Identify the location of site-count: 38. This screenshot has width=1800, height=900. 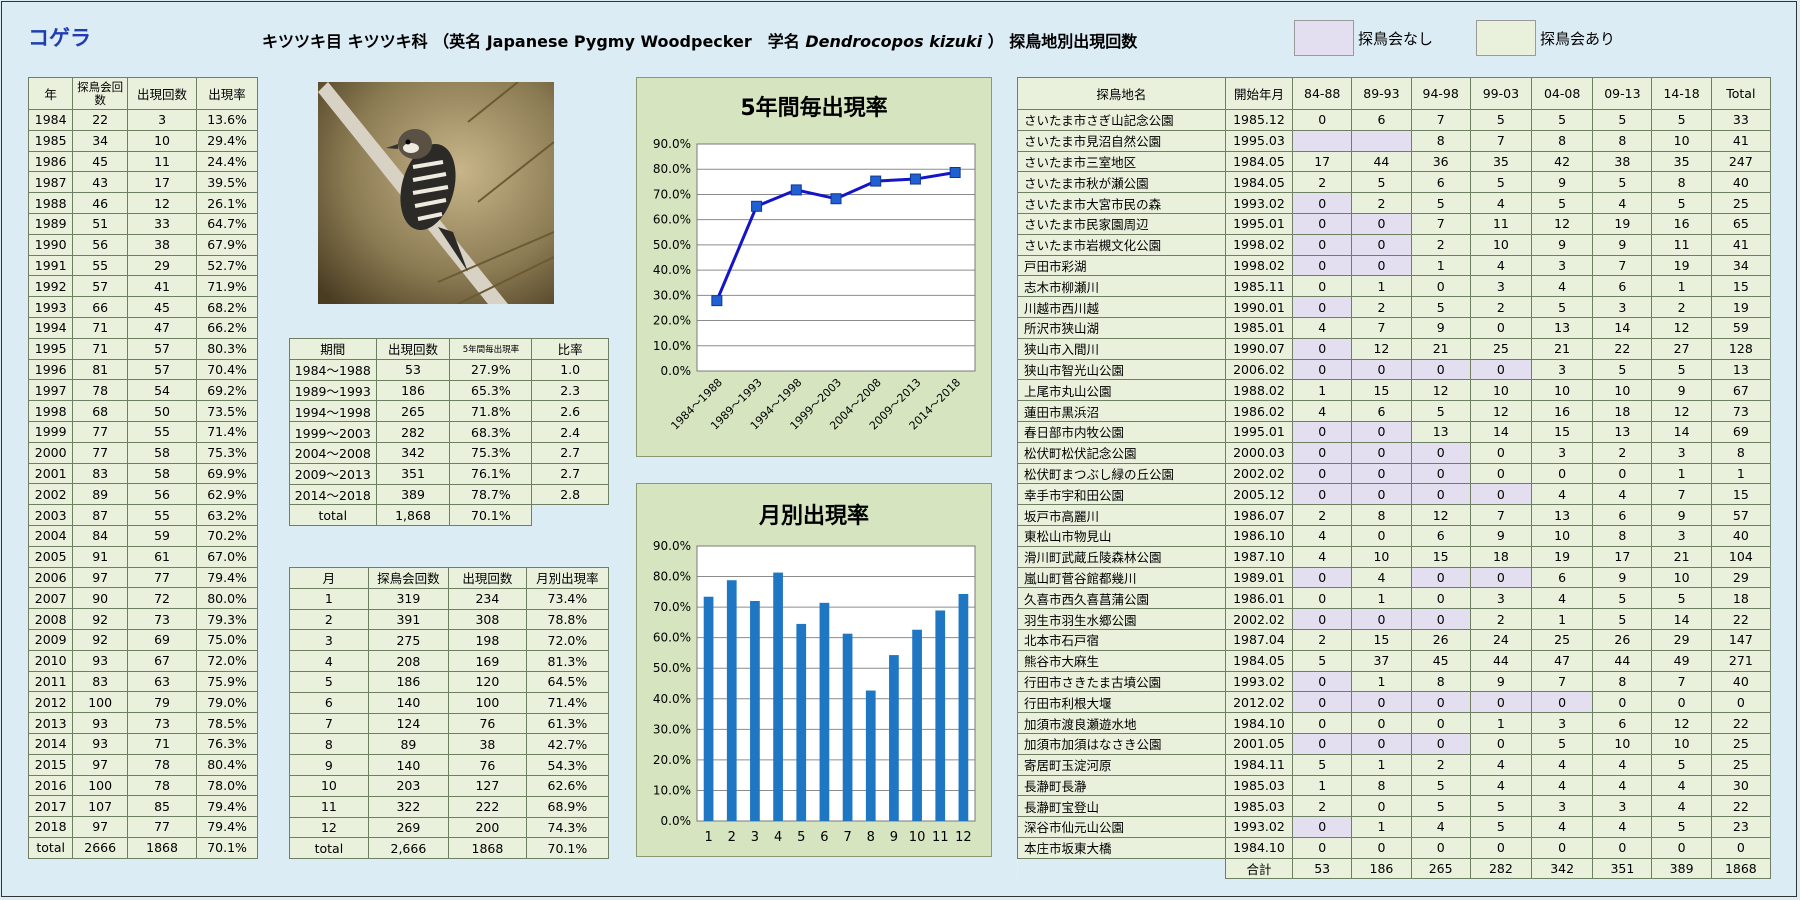
(1622, 161).